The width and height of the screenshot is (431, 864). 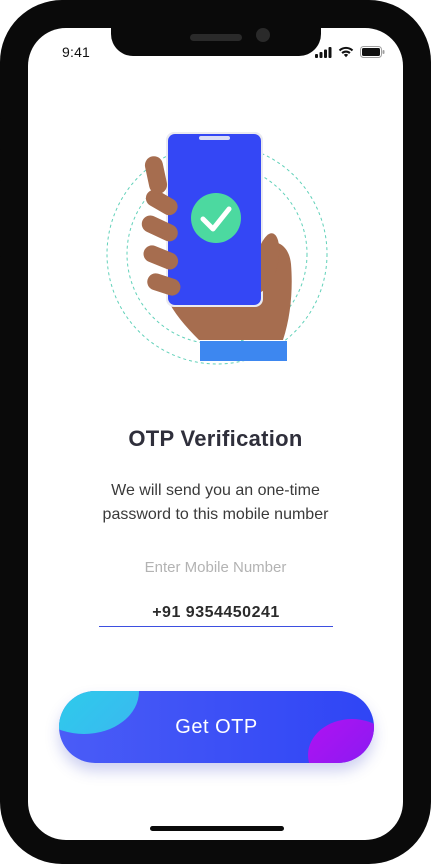 What do you see at coordinates (216, 42) in the screenshot?
I see `notch` at bounding box center [216, 42].